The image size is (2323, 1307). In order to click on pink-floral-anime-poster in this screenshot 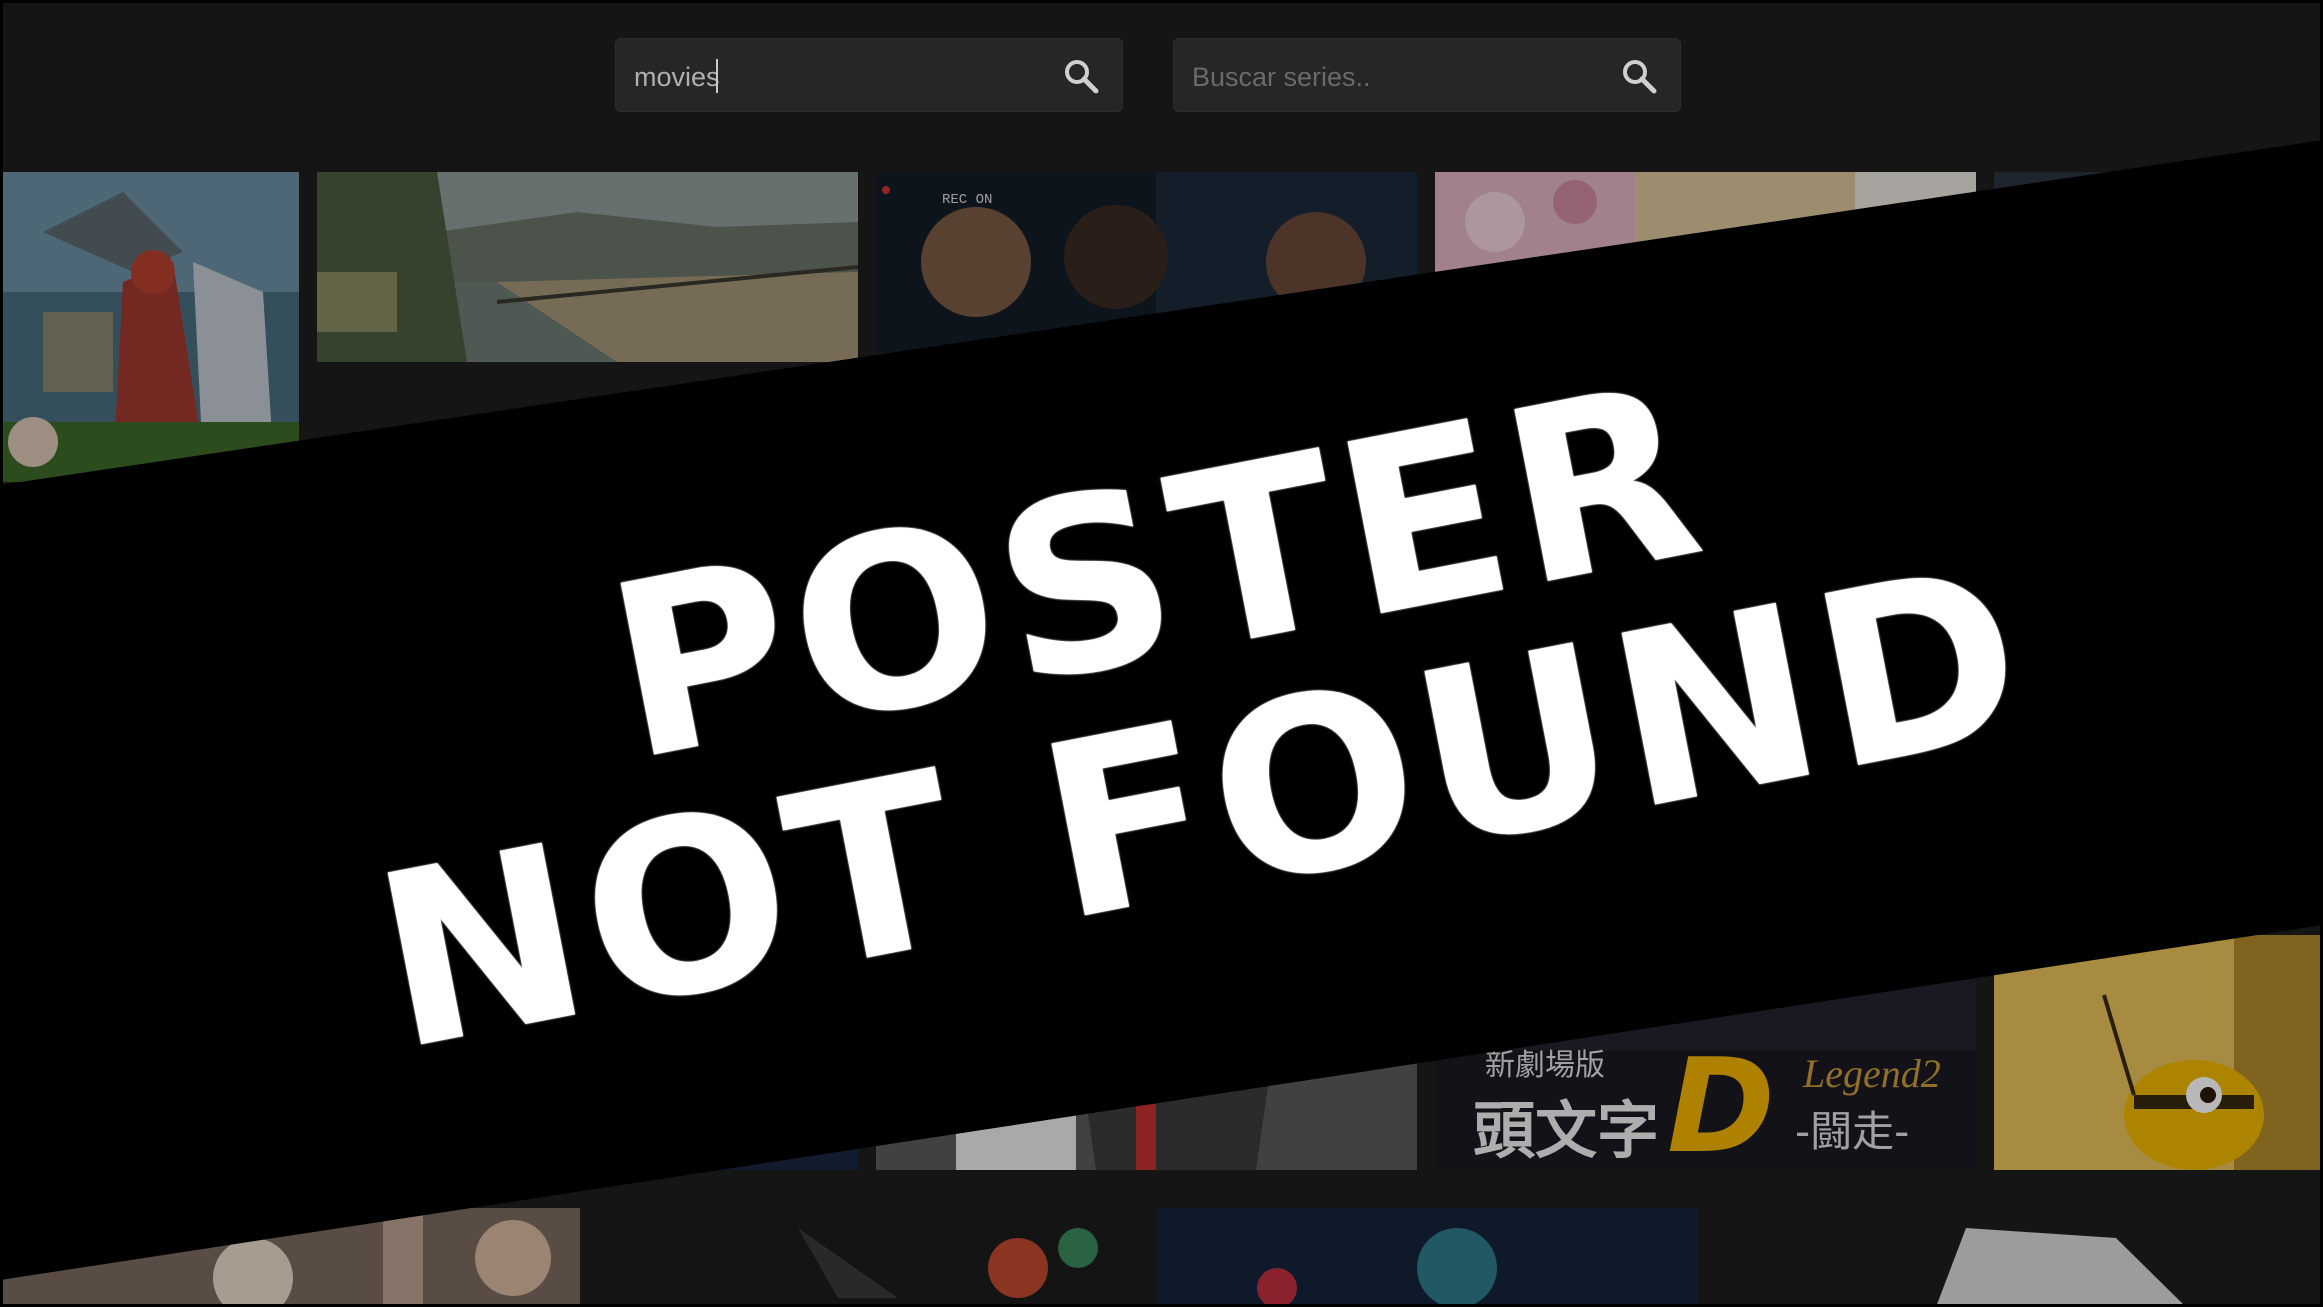, I will do `click(1705, 227)`.